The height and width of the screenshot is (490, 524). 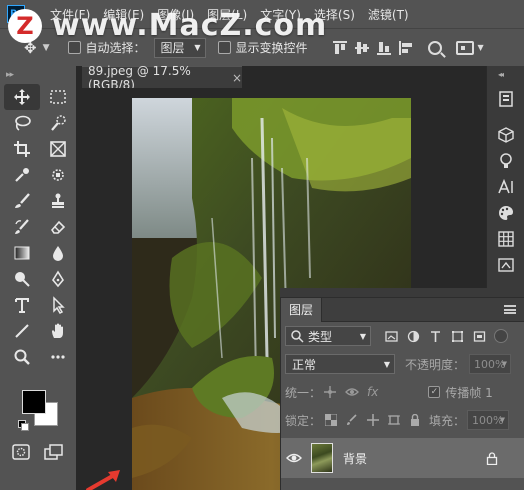 I want to click on marquee-tool-icon, so click(x=58, y=97).